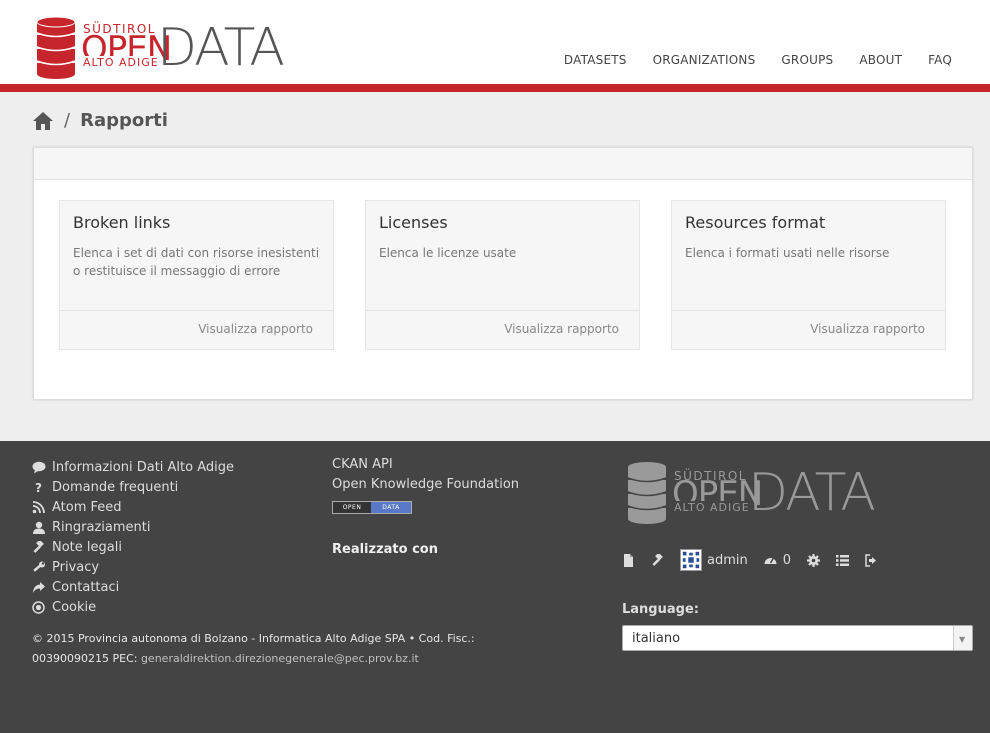  I want to click on wrench-icon, so click(39, 566).